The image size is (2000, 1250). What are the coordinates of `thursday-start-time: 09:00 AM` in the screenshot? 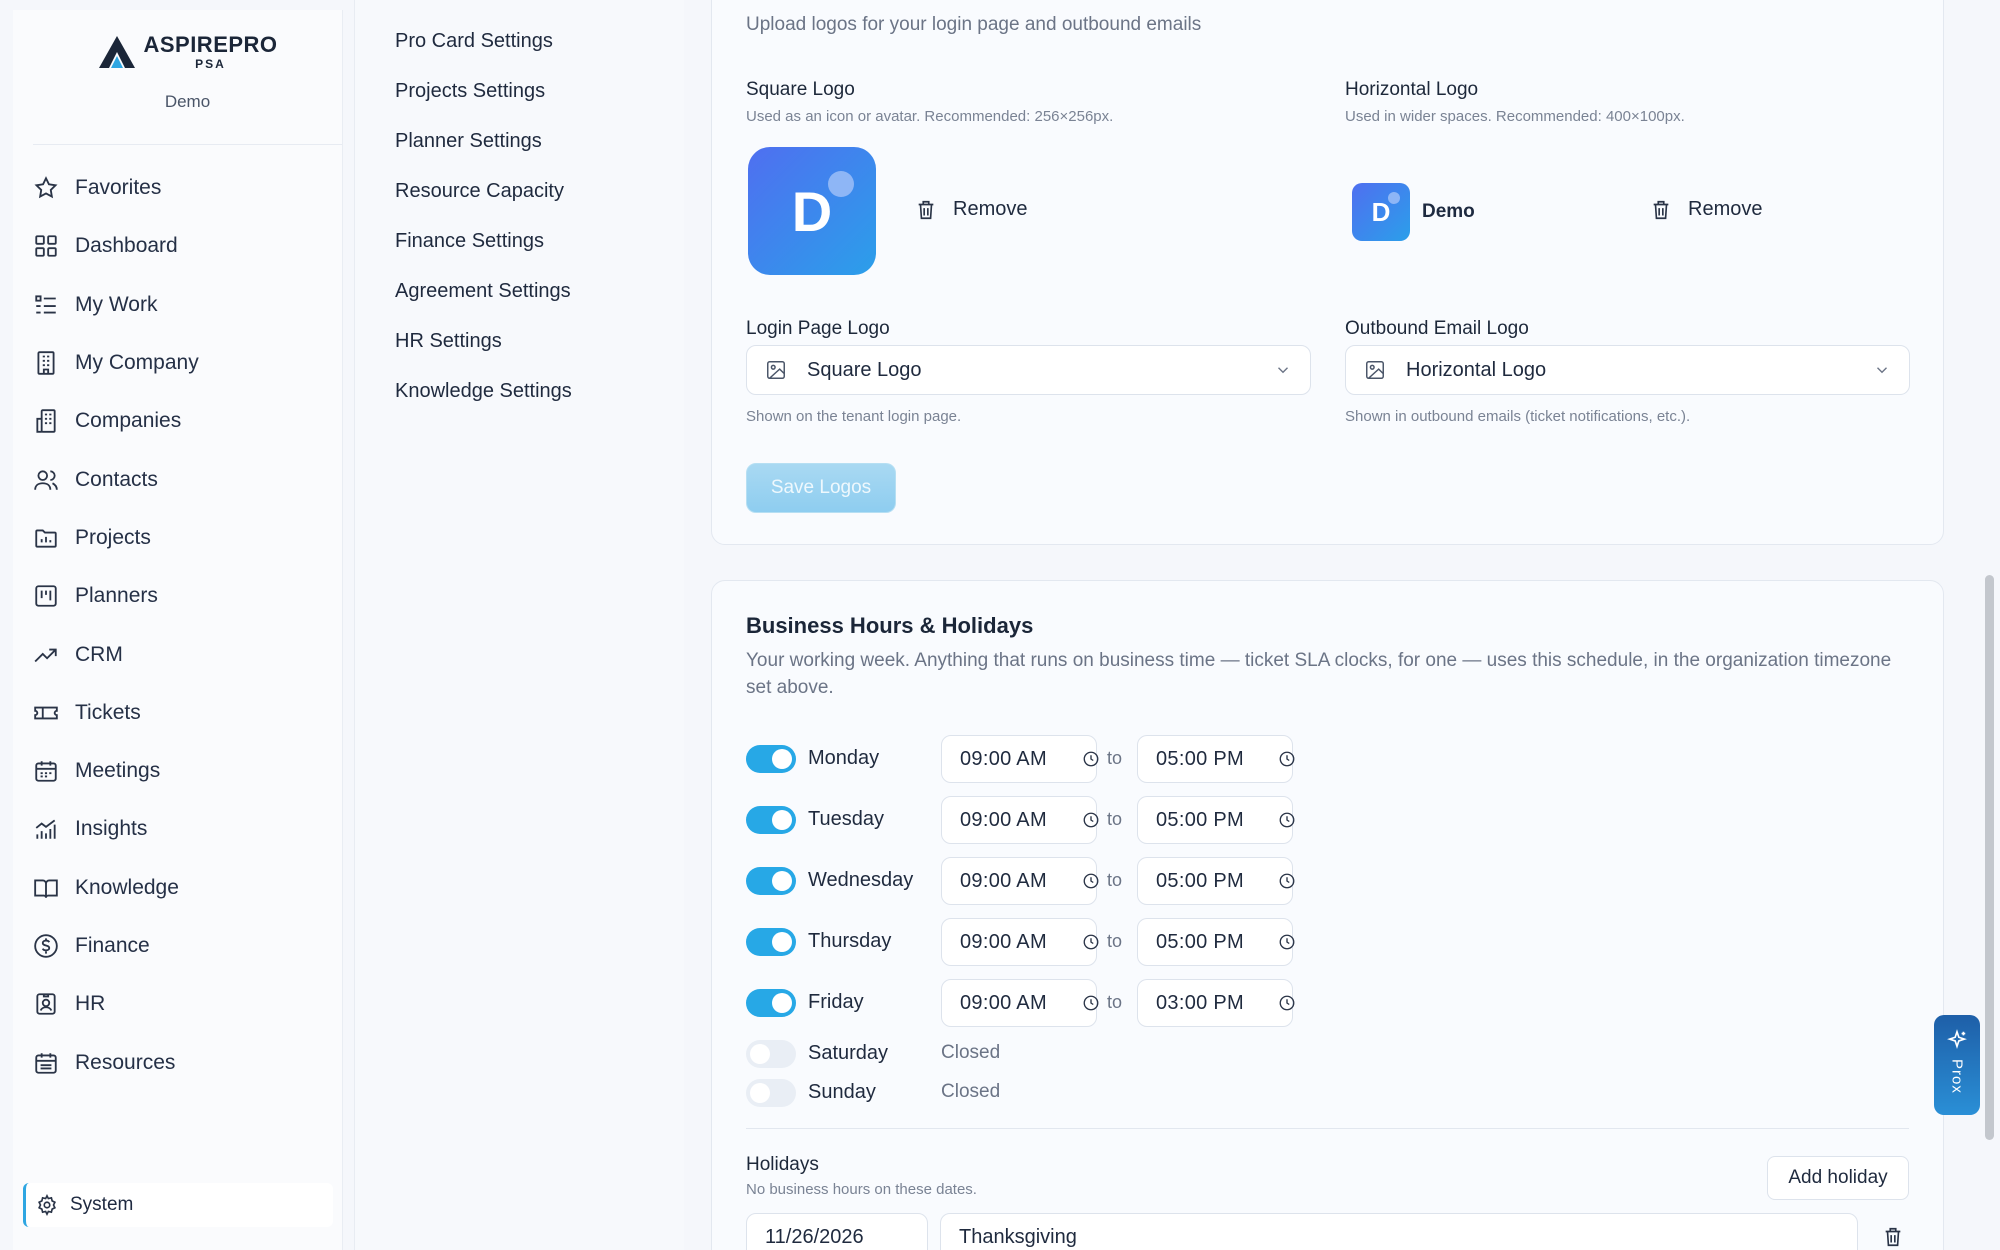 It's located at (1020, 942).